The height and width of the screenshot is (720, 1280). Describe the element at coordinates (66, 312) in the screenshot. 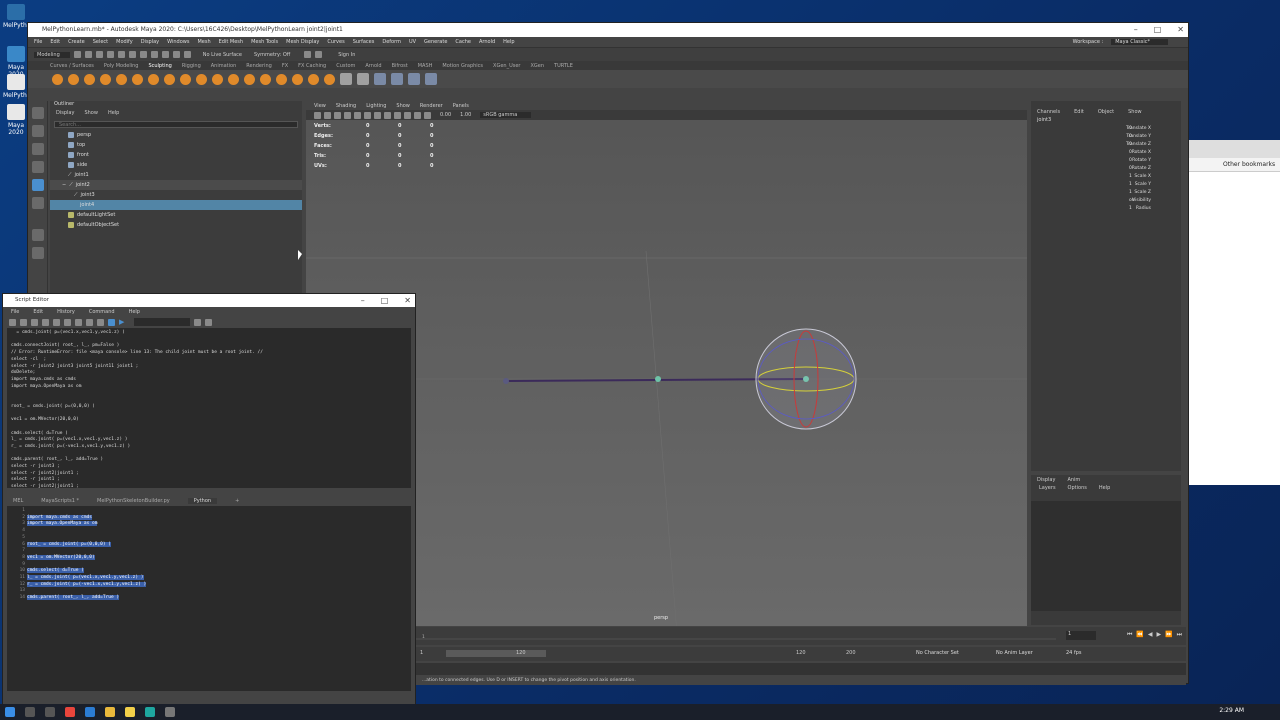

I see `se-menu-history: History` at that location.